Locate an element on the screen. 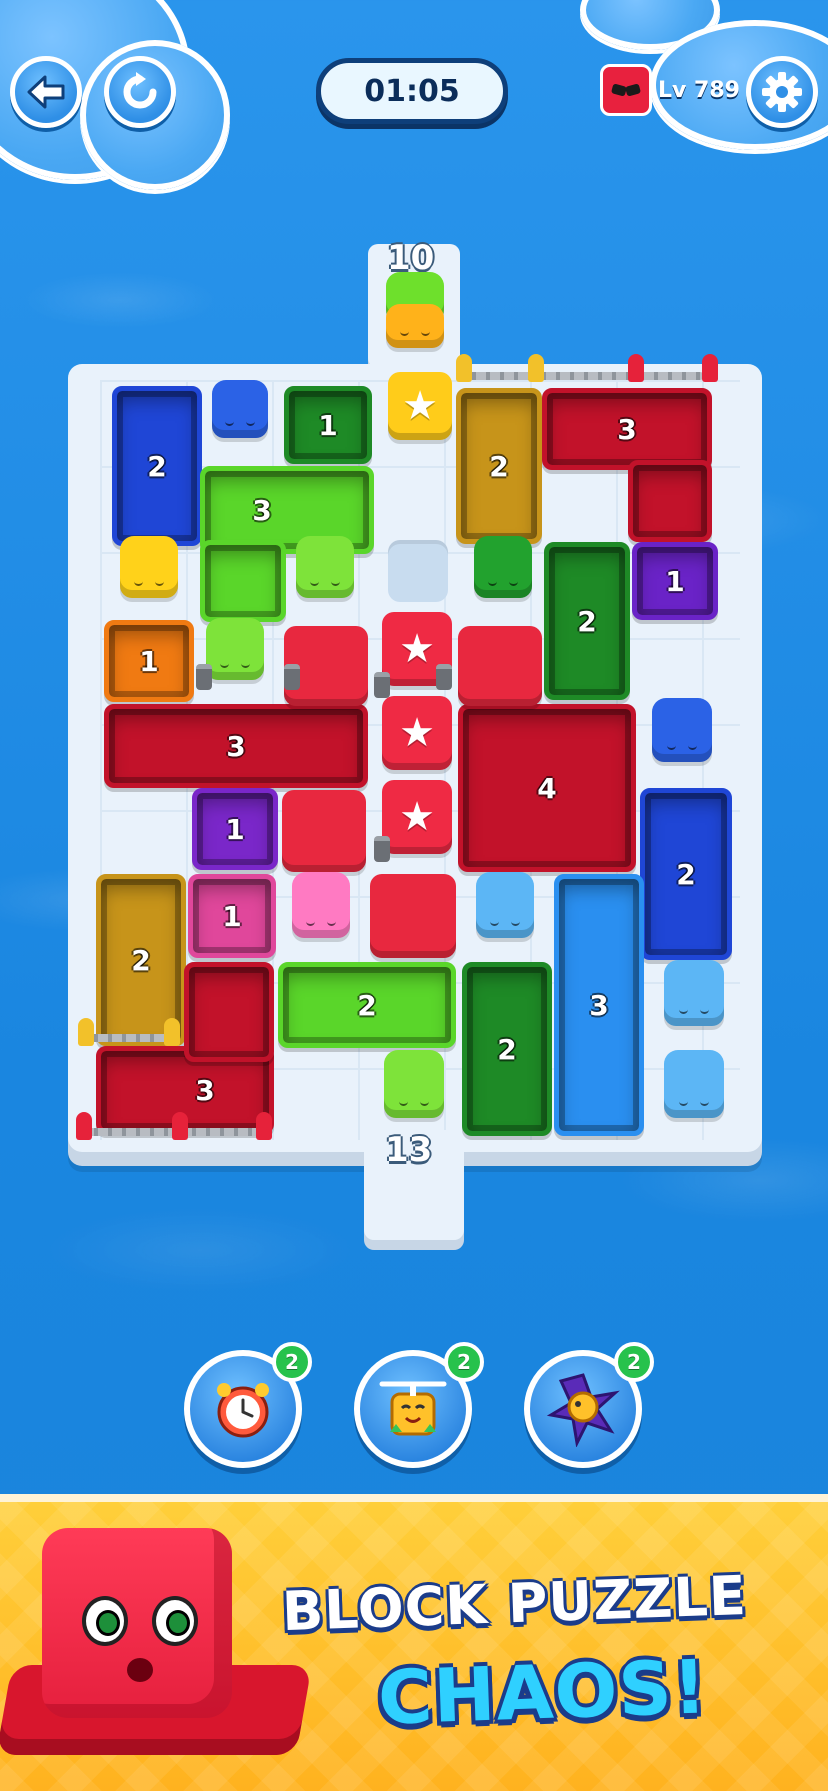 The image size is (828, 1791). block-lime-2: 2 is located at coordinates (367, 1005).